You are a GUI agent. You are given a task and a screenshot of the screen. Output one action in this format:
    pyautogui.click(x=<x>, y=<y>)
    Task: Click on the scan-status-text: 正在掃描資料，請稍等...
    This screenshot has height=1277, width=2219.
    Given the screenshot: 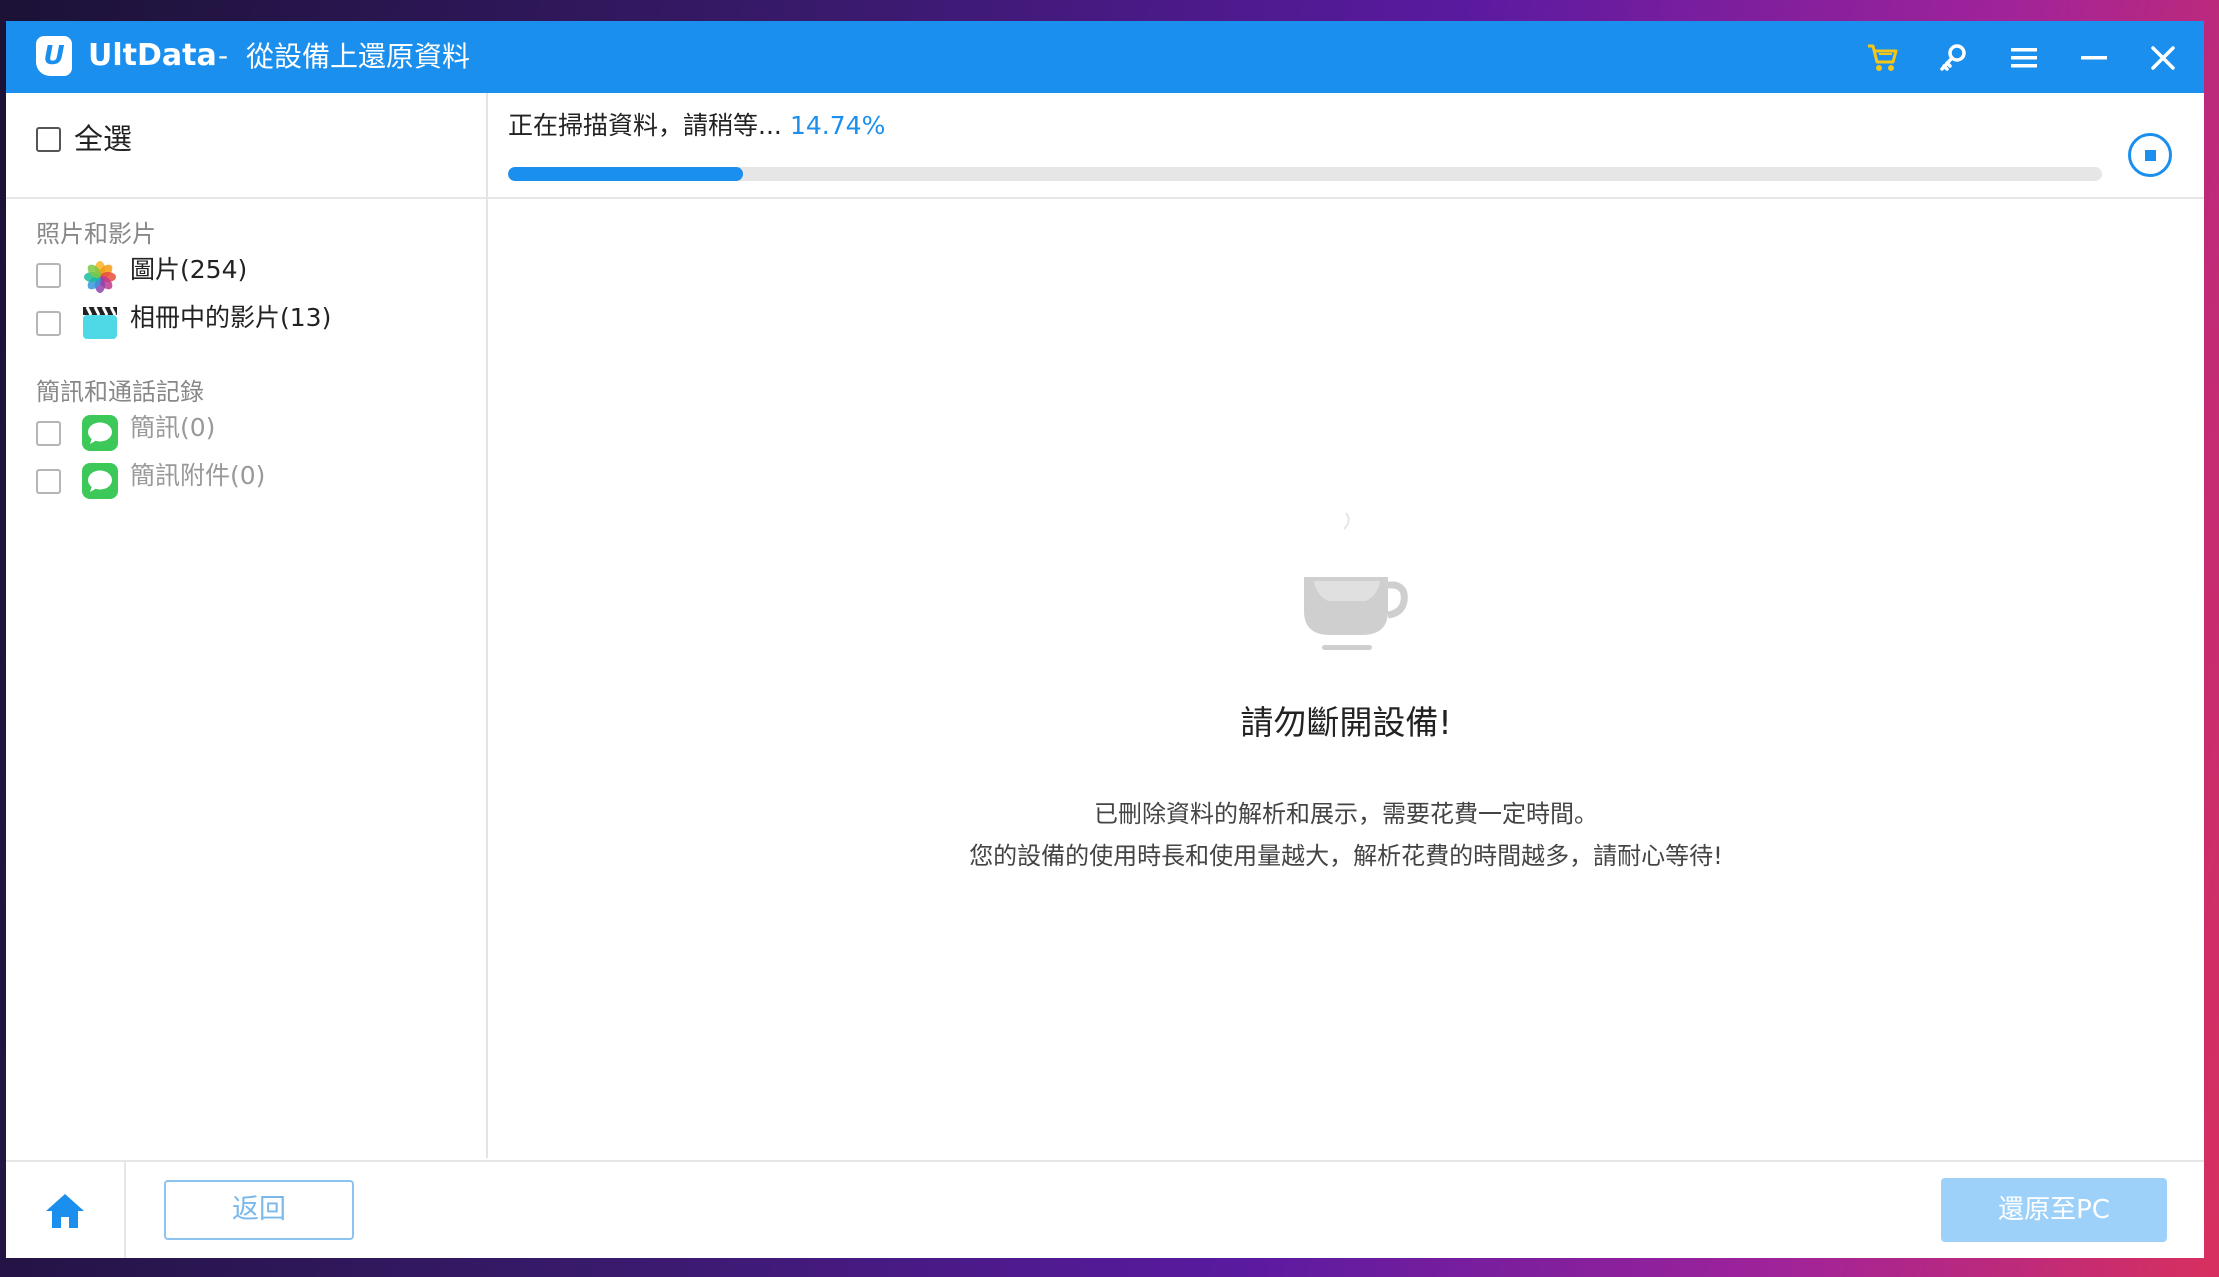 What is the action you would take?
    pyautogui.click(x=645, y=125)
    